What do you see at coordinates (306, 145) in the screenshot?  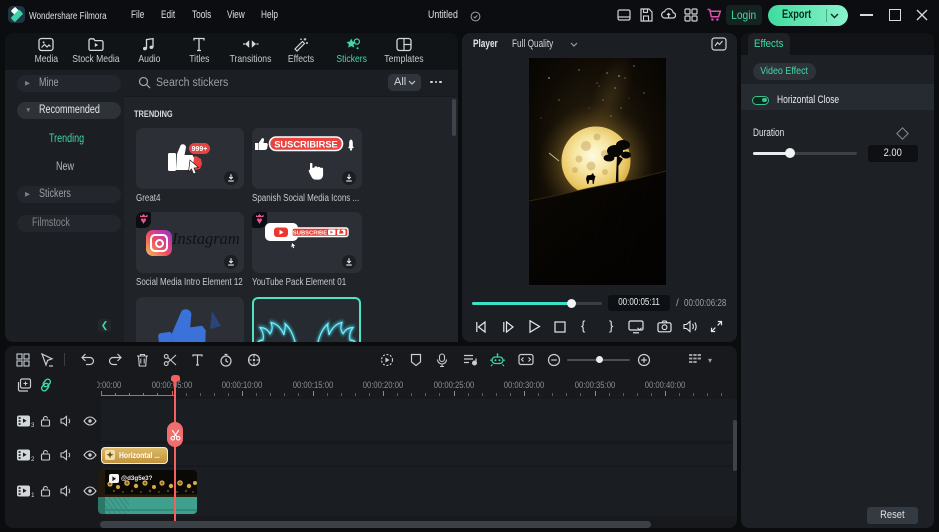 I see `svg-text: SUSCRIBIRSE` at bounding box center [306, 145].